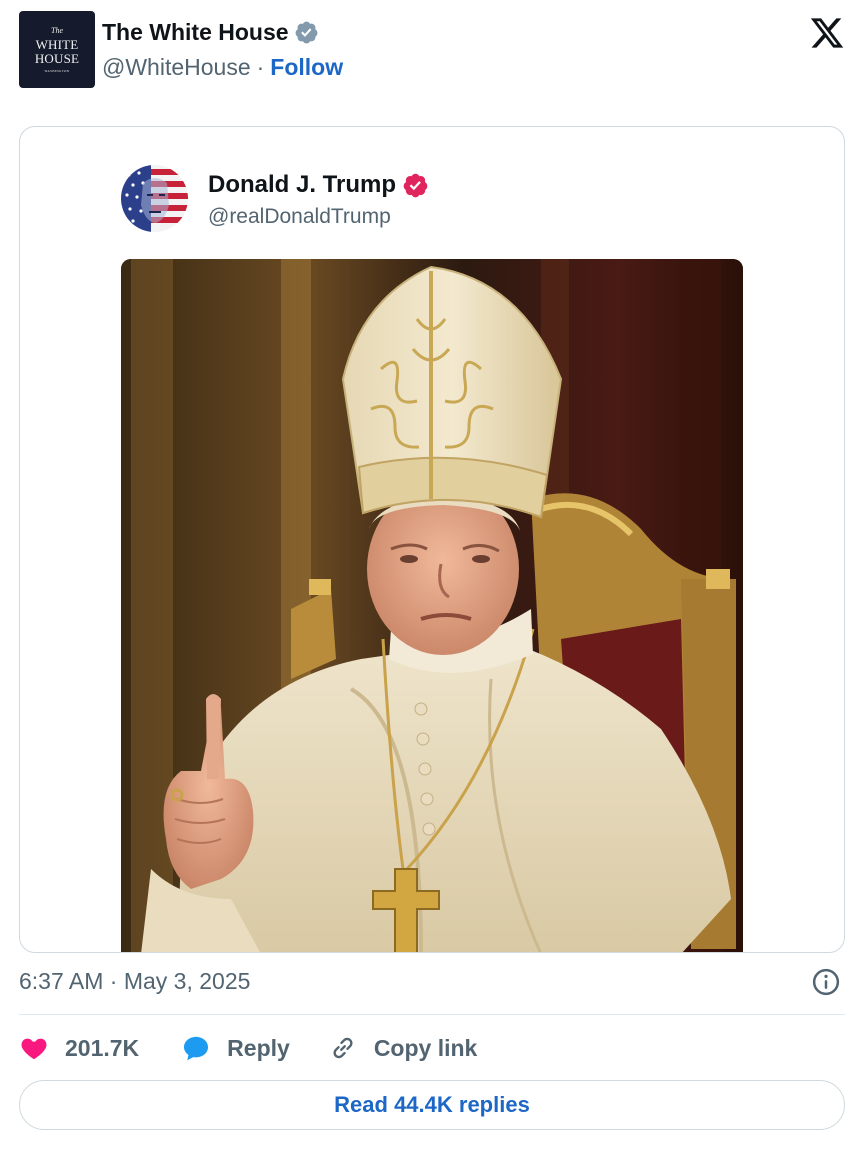 This screenshot has width=868, height=1154. I want to click on author-handle-row: @WhiteHouse · Follow, so click(222, 67).